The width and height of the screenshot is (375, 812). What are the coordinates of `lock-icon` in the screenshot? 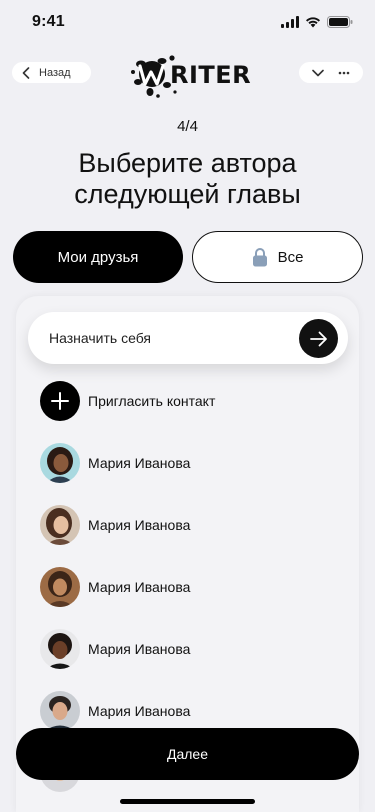 It's located at (259, 257).